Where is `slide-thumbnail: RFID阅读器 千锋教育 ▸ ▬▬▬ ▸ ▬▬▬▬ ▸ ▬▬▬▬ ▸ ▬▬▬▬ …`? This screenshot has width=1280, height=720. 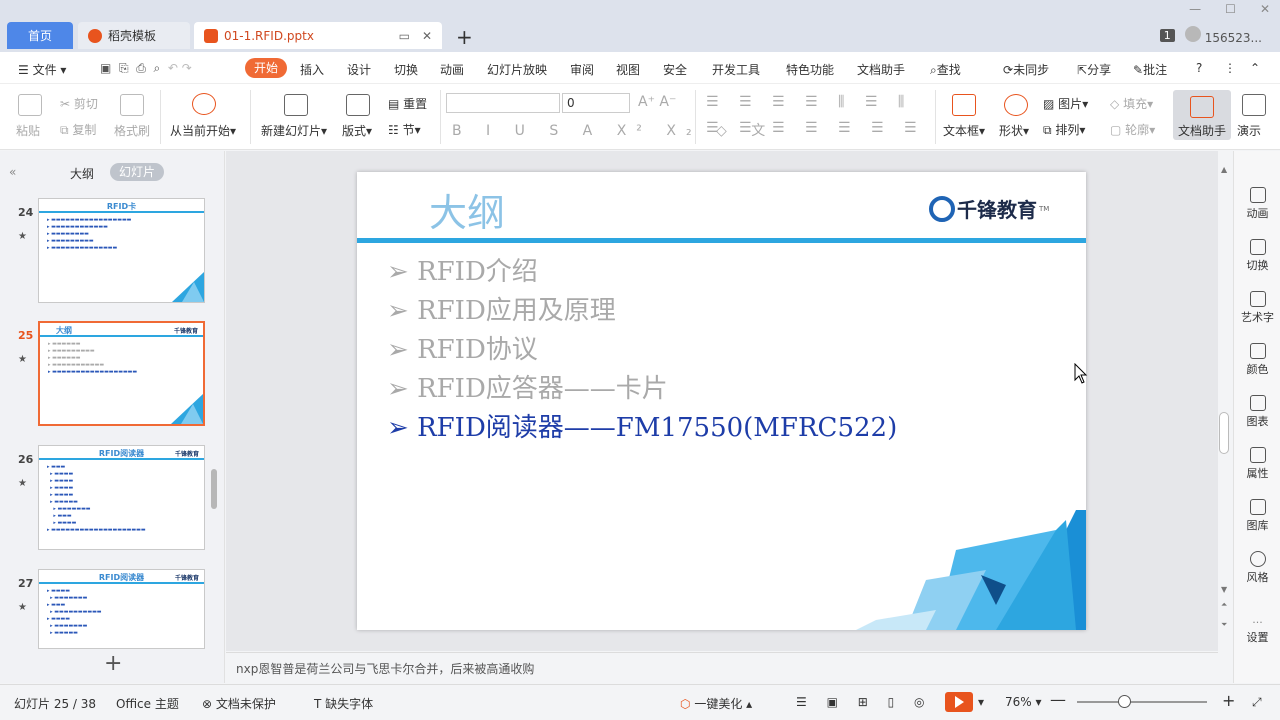 slide-thumbnail: RFID阅读器 千锋教育 ▸ ▬▬▬ ▸ ▬▬▬▬ ▸ ▬▬▬▬ ▸ ▬▬▬▬ … is located at coordinates (121, 497).